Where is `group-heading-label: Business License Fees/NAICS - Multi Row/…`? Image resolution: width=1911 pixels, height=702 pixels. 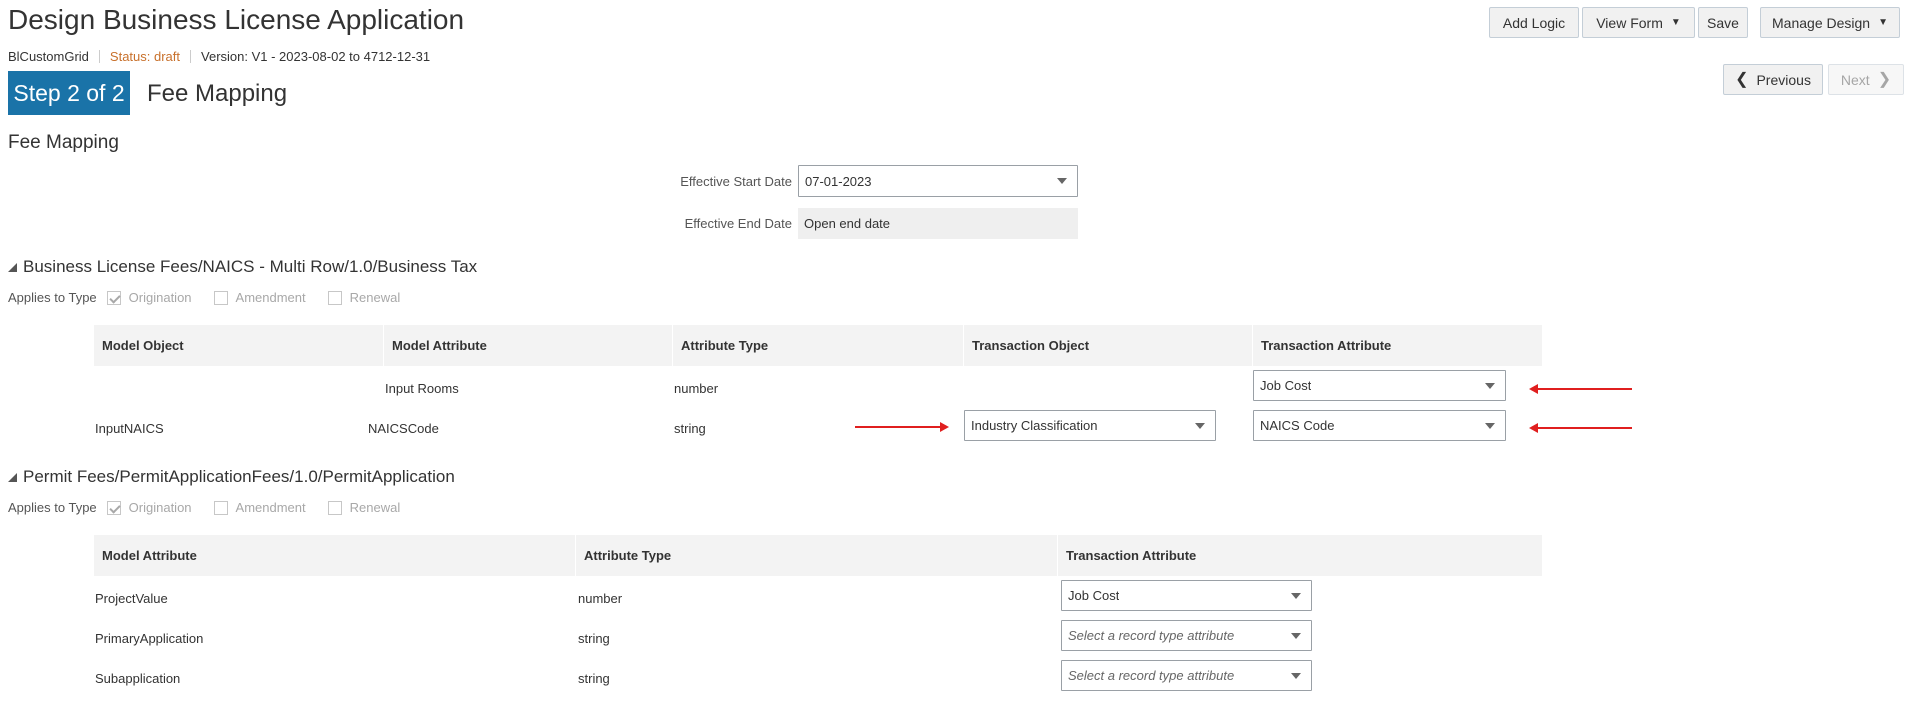
group-heading-label: Business License Fees/NAICS - Multi Row/… is located at coordinates (250, 266).